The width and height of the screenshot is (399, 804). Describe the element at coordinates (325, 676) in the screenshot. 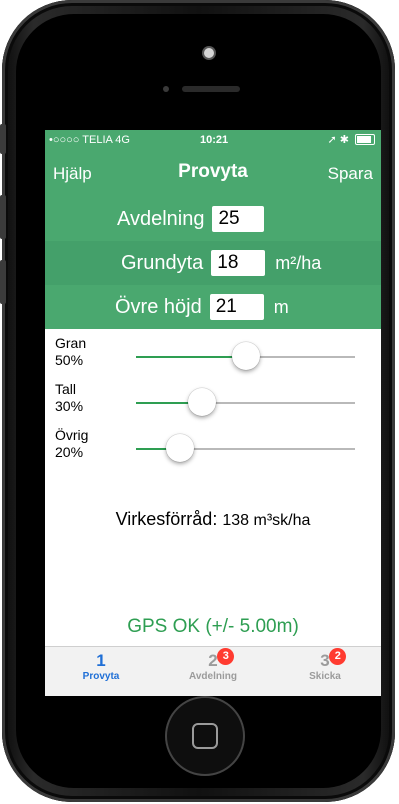

I see `tab-label: Skicka` at that location.